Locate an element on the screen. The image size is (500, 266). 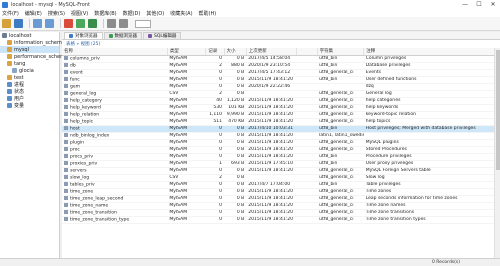
table-name: time_zone_name is located at coordinates (89, 206).